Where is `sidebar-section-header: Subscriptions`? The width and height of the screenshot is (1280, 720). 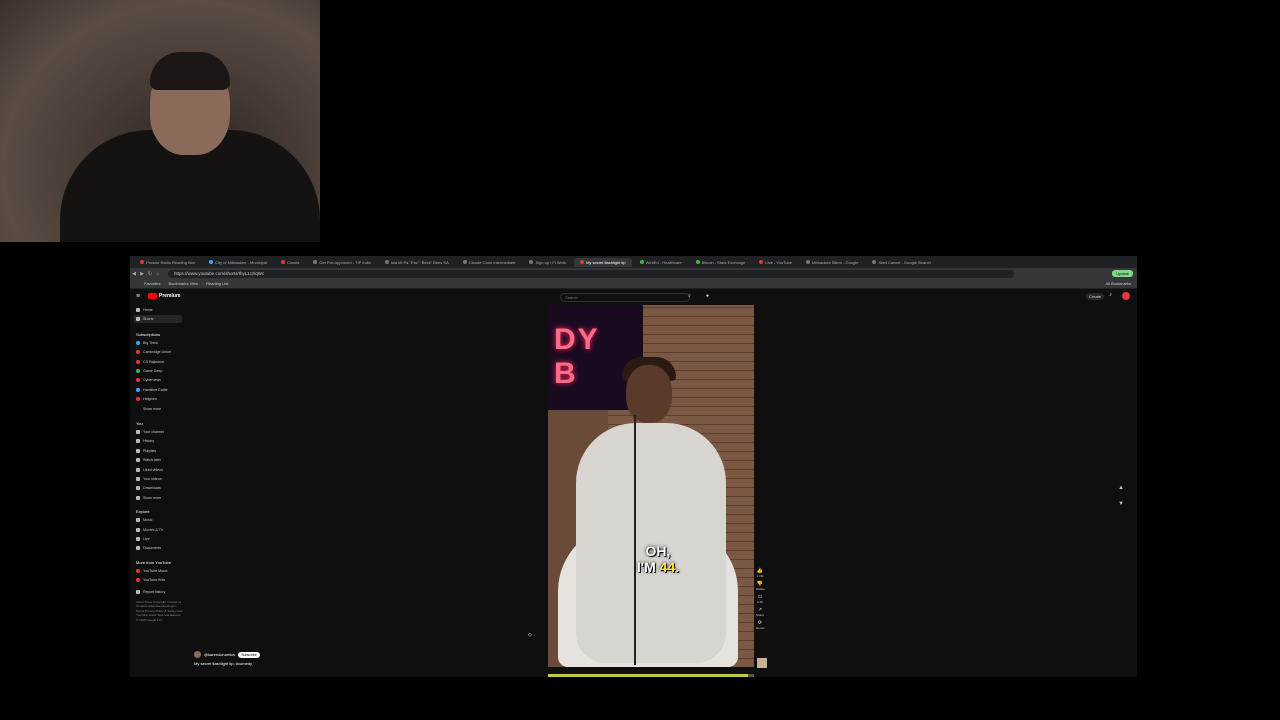
sidebar-section-header: Subscriptions is located at coordinates (148, 334).